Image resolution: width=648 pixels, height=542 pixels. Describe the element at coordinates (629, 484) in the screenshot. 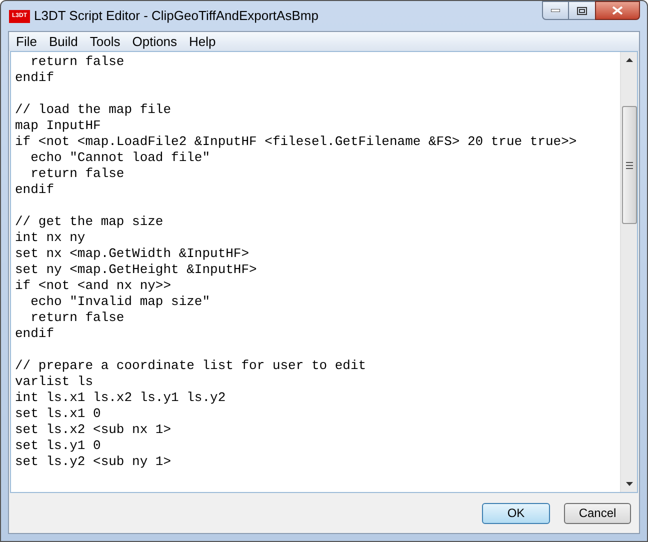

I see `scroll-down-icon` at that location.